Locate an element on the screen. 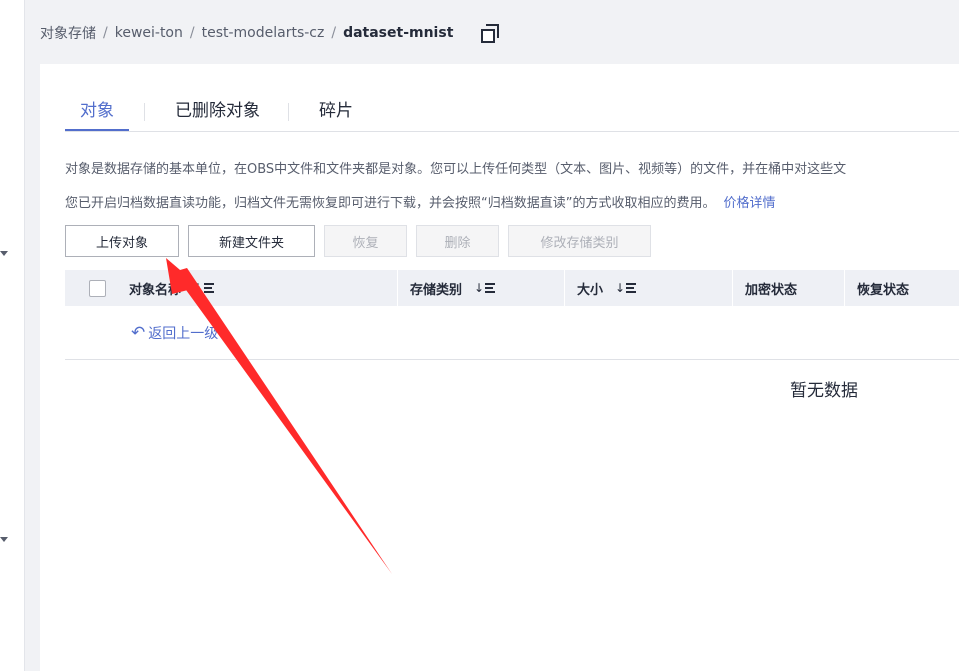  column-header-encryption: 加密状态 is located at coordinates (788, 288).